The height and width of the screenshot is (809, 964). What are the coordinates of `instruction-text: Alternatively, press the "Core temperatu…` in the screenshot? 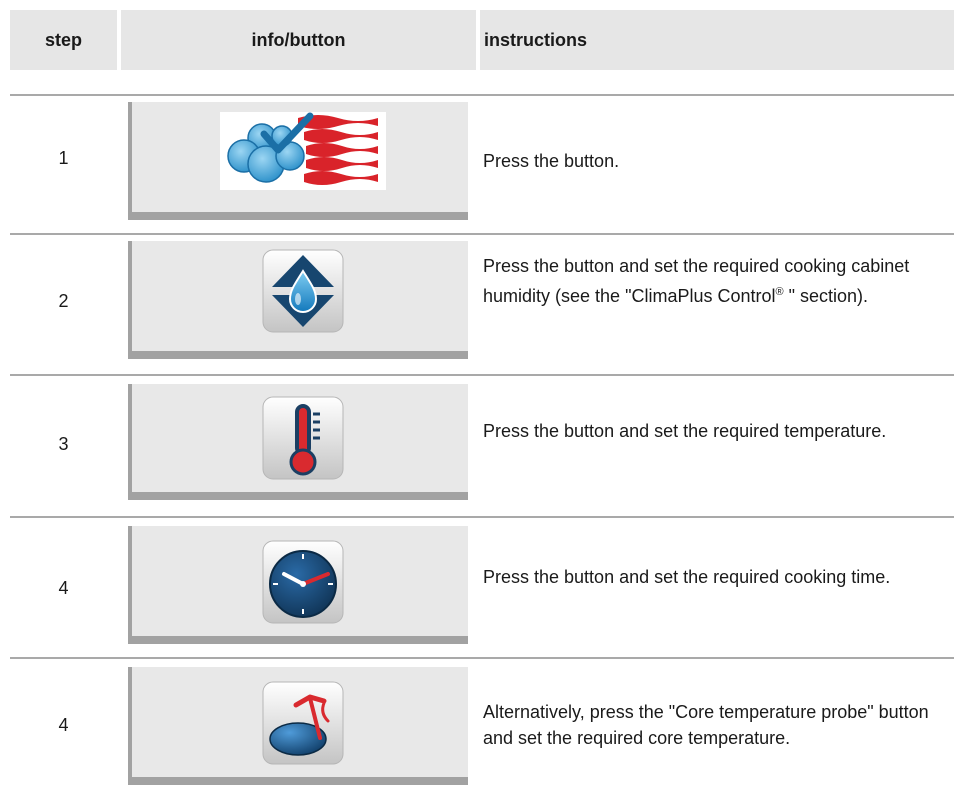 It's located at (706, 725).